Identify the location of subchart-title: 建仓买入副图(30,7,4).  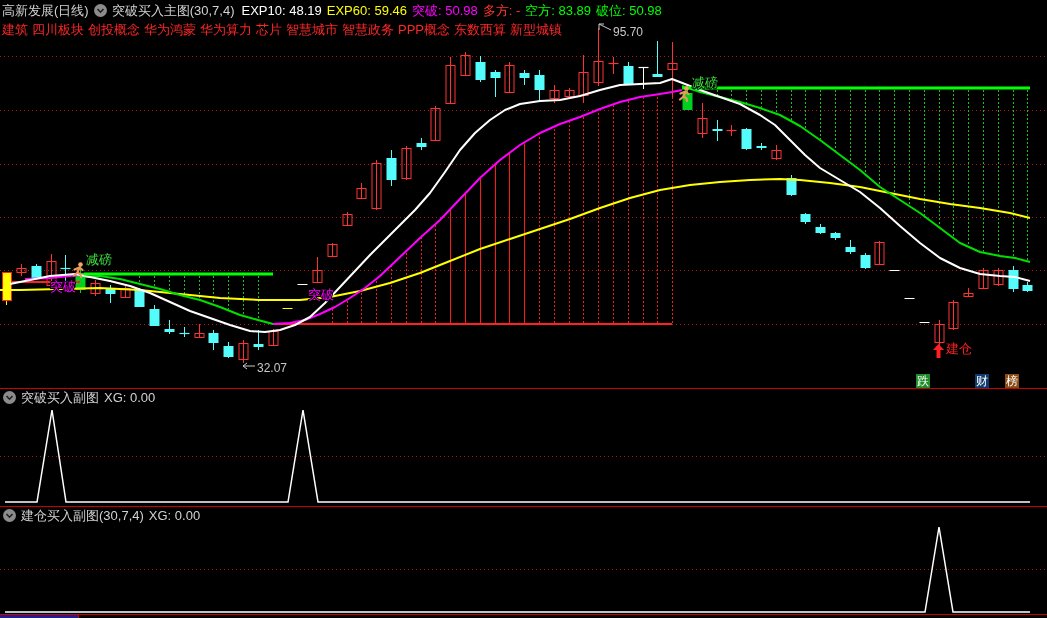
(82, 515).